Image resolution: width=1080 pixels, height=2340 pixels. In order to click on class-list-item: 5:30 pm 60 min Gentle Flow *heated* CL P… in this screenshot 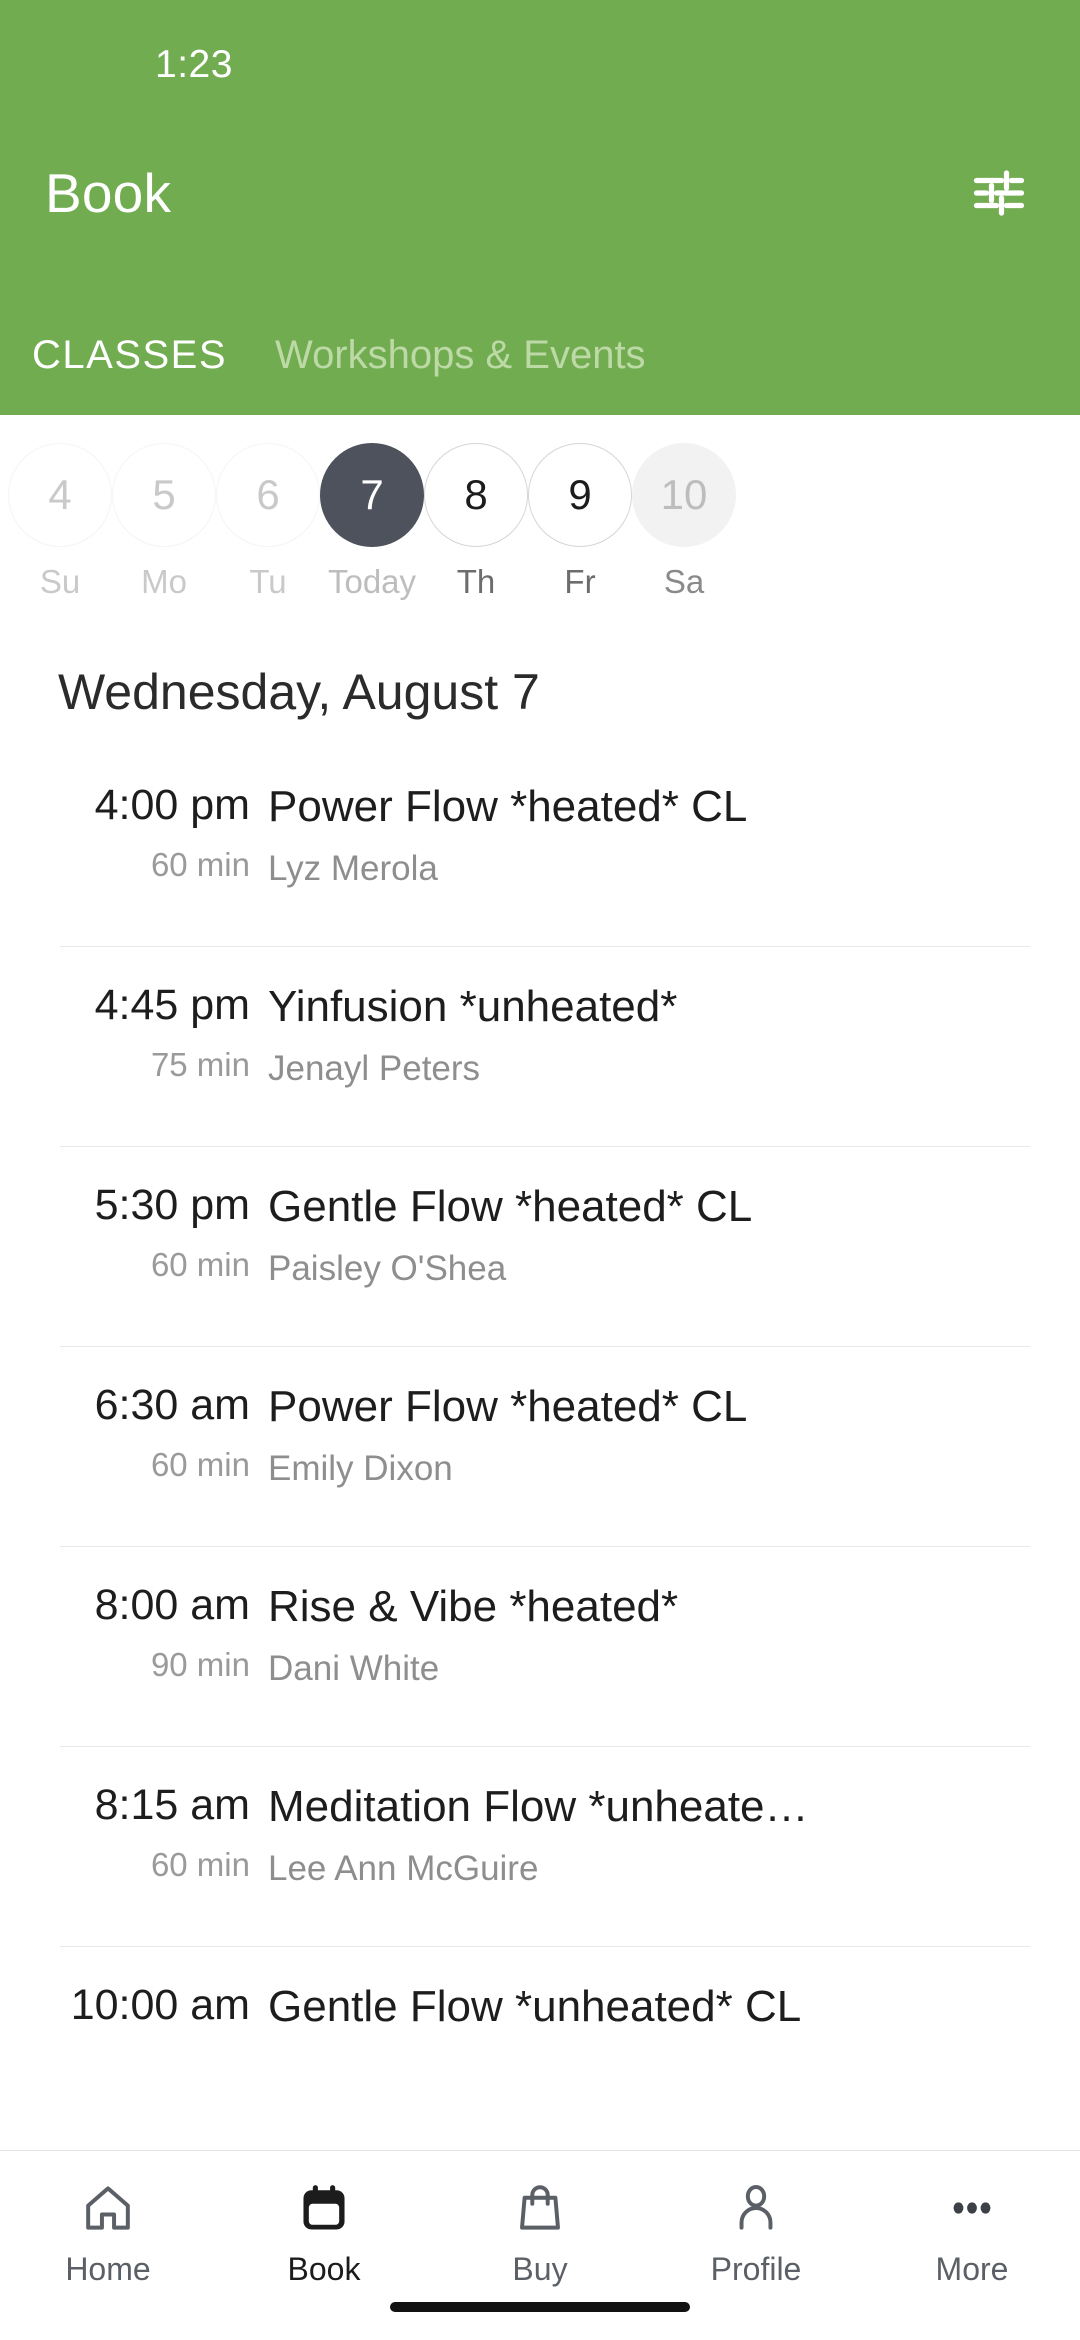, I will do `click(540, 1247)`.